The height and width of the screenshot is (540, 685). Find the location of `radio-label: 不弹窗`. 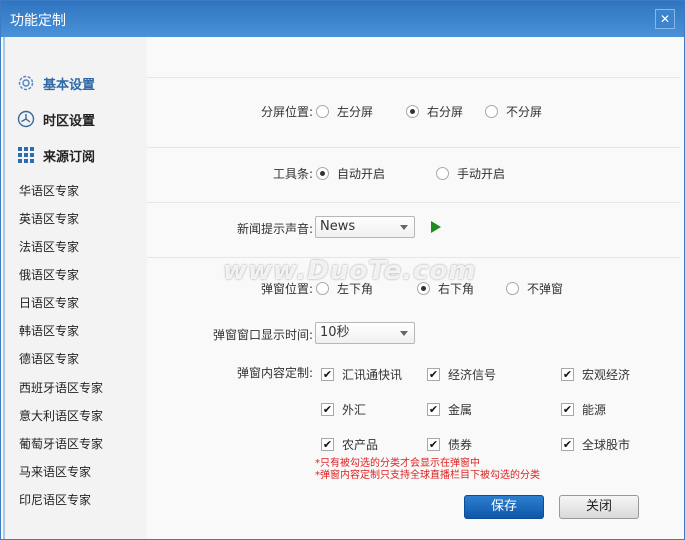

radio-label: 不弹窗 is located at coordinates (545, 289).